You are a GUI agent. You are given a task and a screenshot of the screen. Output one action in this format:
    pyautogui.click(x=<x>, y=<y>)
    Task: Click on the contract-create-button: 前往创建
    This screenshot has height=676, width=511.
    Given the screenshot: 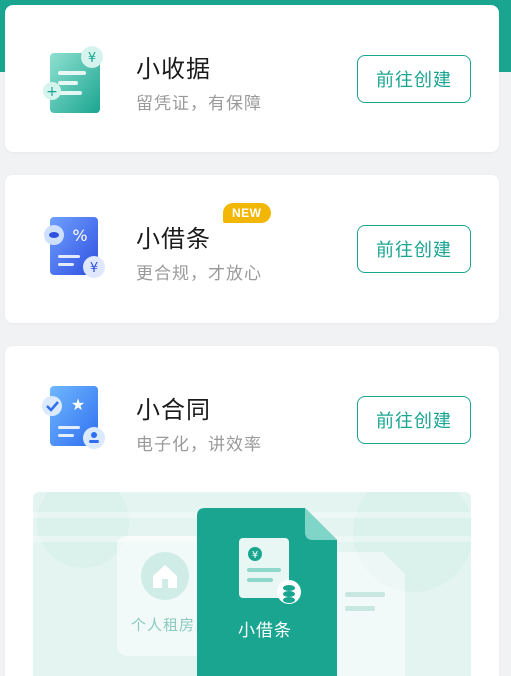 What is the action you would take?
    pyautogui.click(x=414, y=420)
    